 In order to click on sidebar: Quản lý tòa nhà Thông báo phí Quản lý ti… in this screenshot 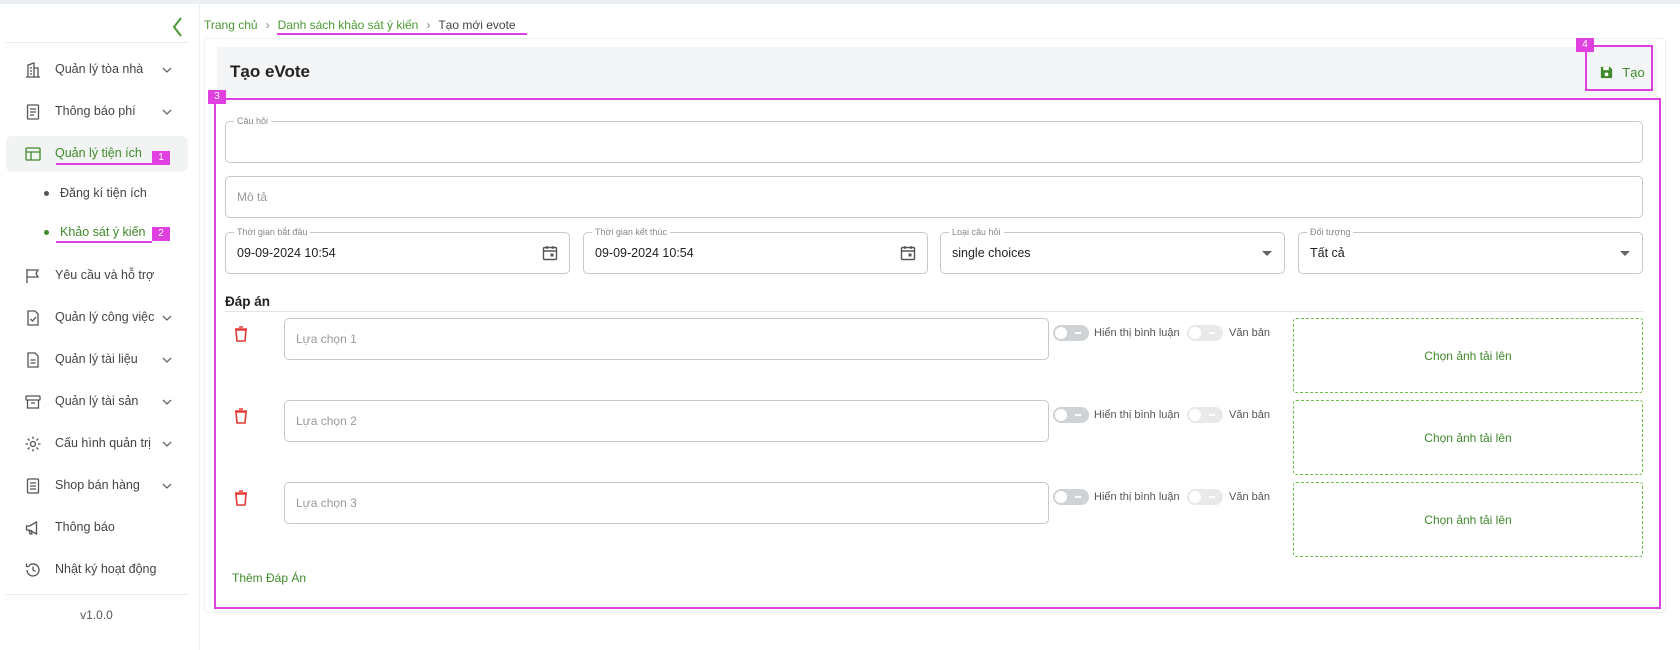, I will do `click(100, 327)`.